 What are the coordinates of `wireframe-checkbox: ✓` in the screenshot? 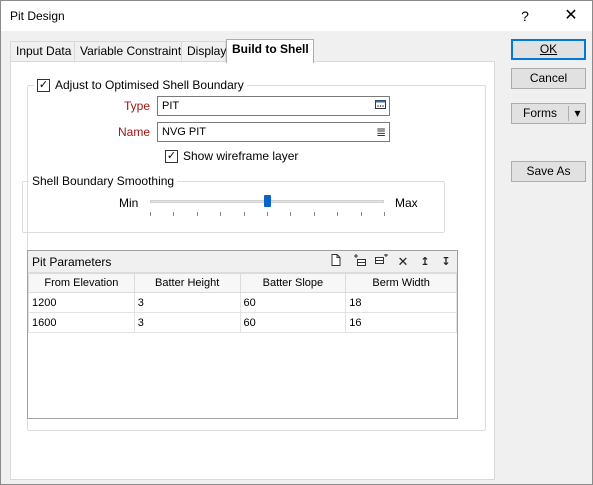 It's located at (171, 156).